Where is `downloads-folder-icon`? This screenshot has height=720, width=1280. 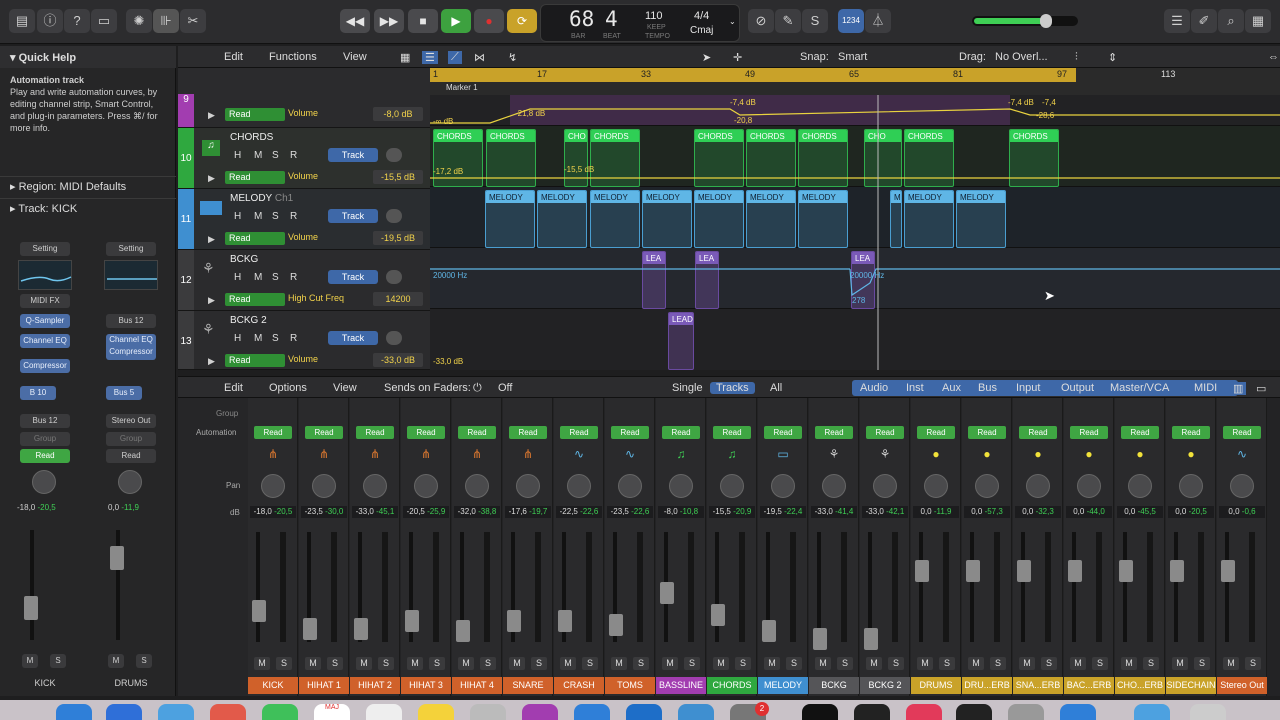 downloads-folder-icon is located at coordinates (1152, 712).